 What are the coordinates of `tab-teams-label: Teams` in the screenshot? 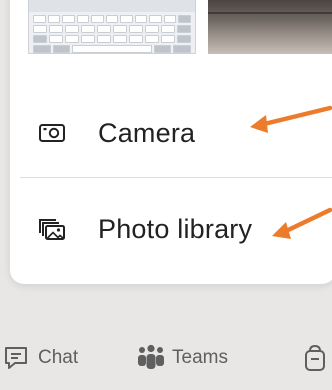 It's located at (200, 357).